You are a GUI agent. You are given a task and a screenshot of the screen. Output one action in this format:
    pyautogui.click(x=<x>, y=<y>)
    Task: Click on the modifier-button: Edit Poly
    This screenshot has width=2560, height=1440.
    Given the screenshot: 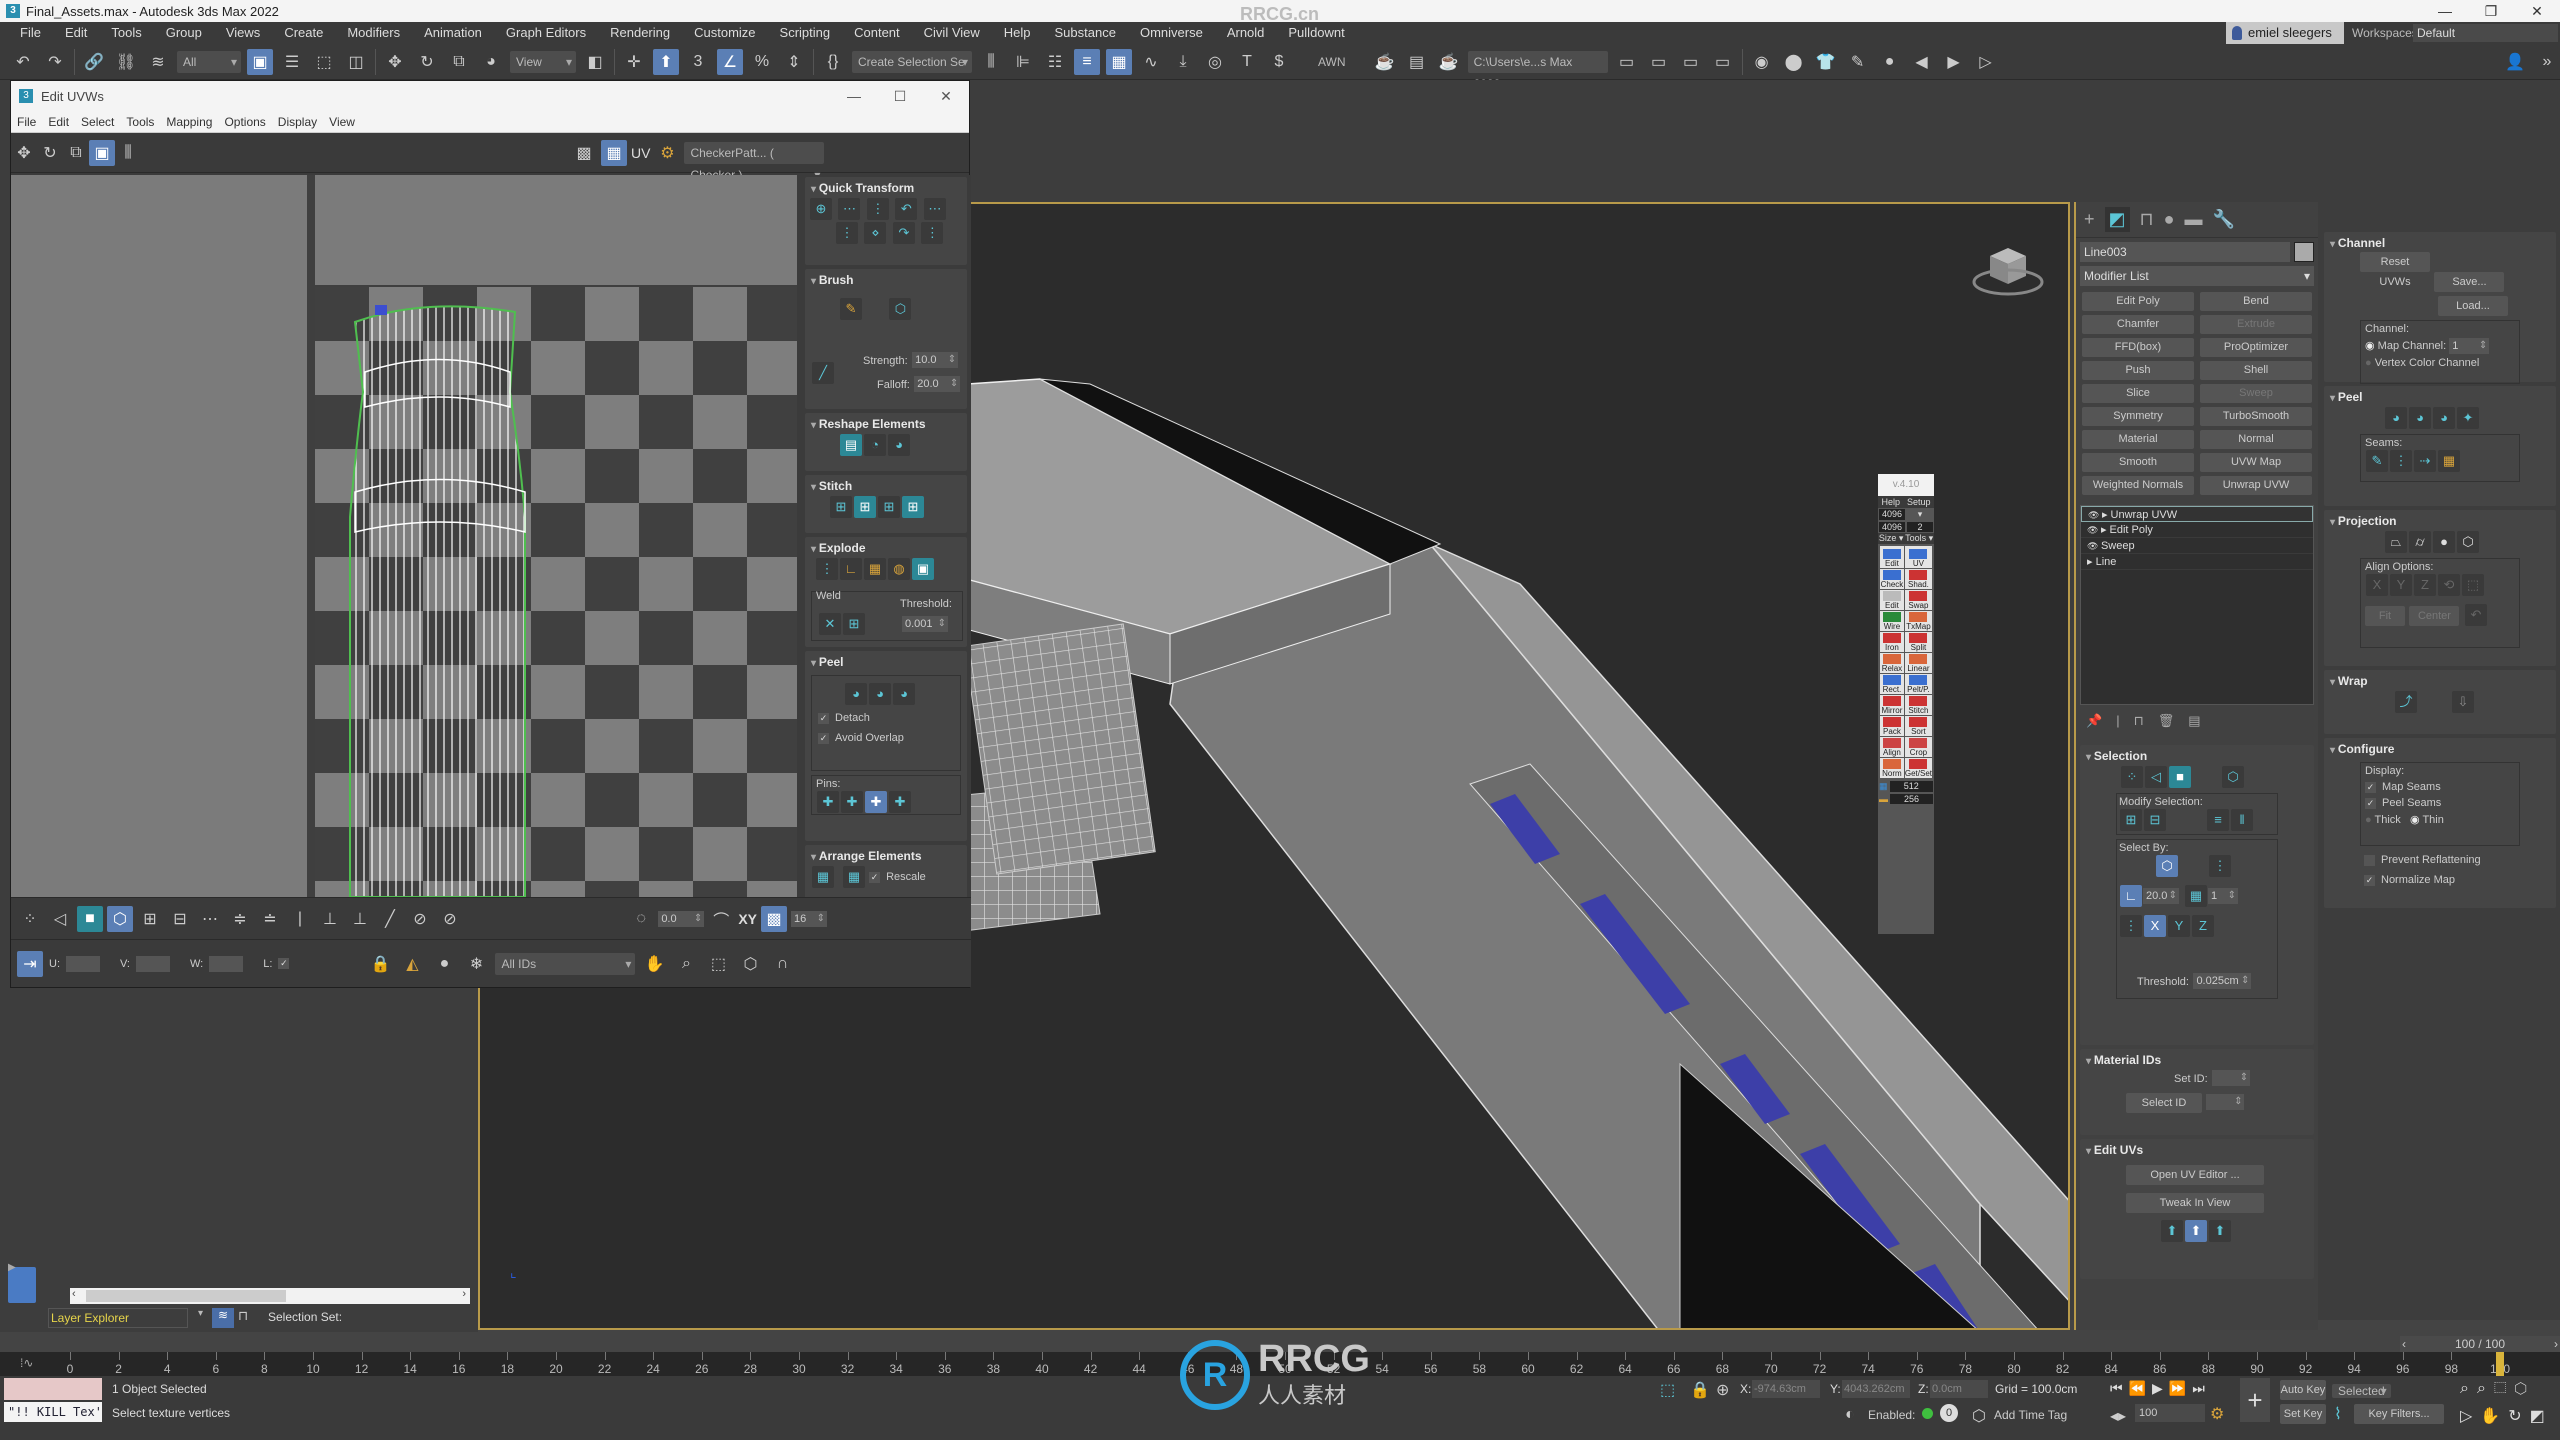 What is the action you would take?
    pyautogui.click(x=2138, y=301)
    